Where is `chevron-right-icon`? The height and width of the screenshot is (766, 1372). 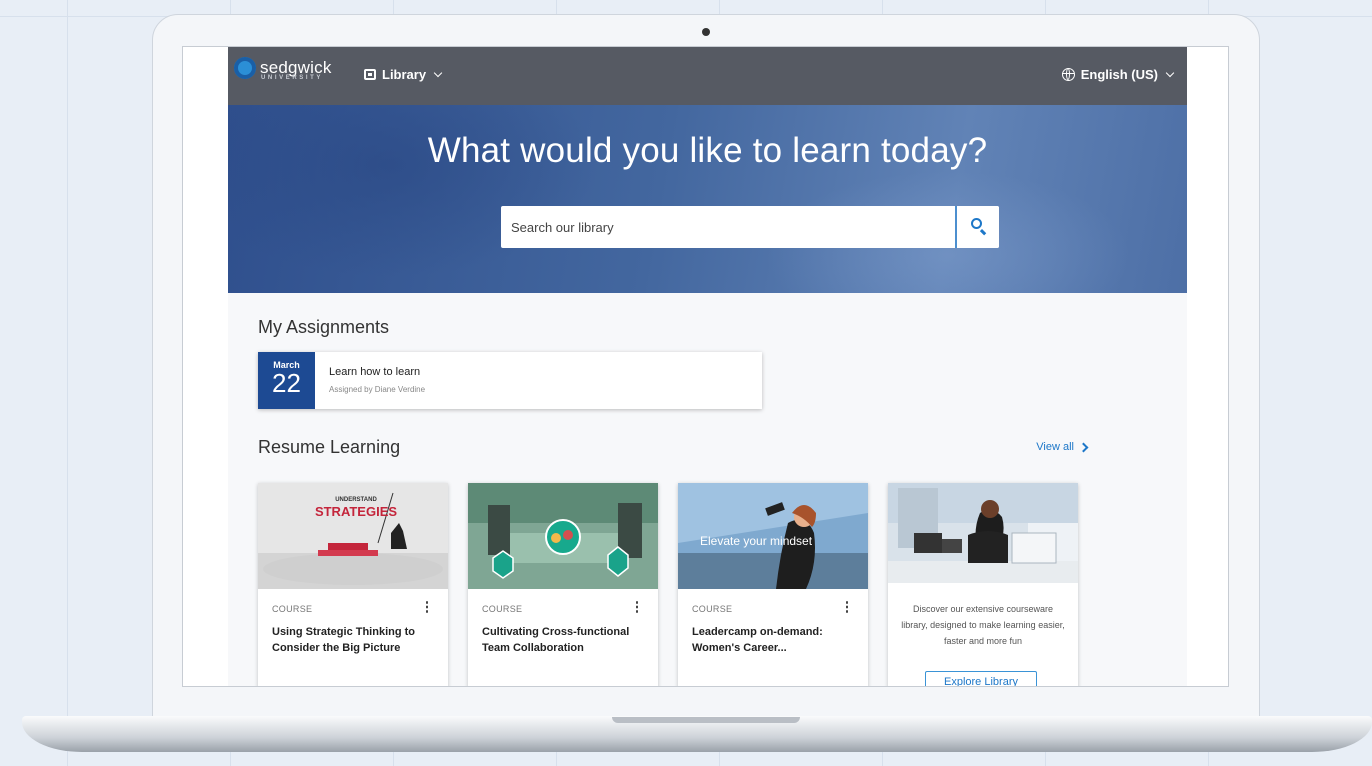
chevron-right-icon is located at coordinates (1083, 447).